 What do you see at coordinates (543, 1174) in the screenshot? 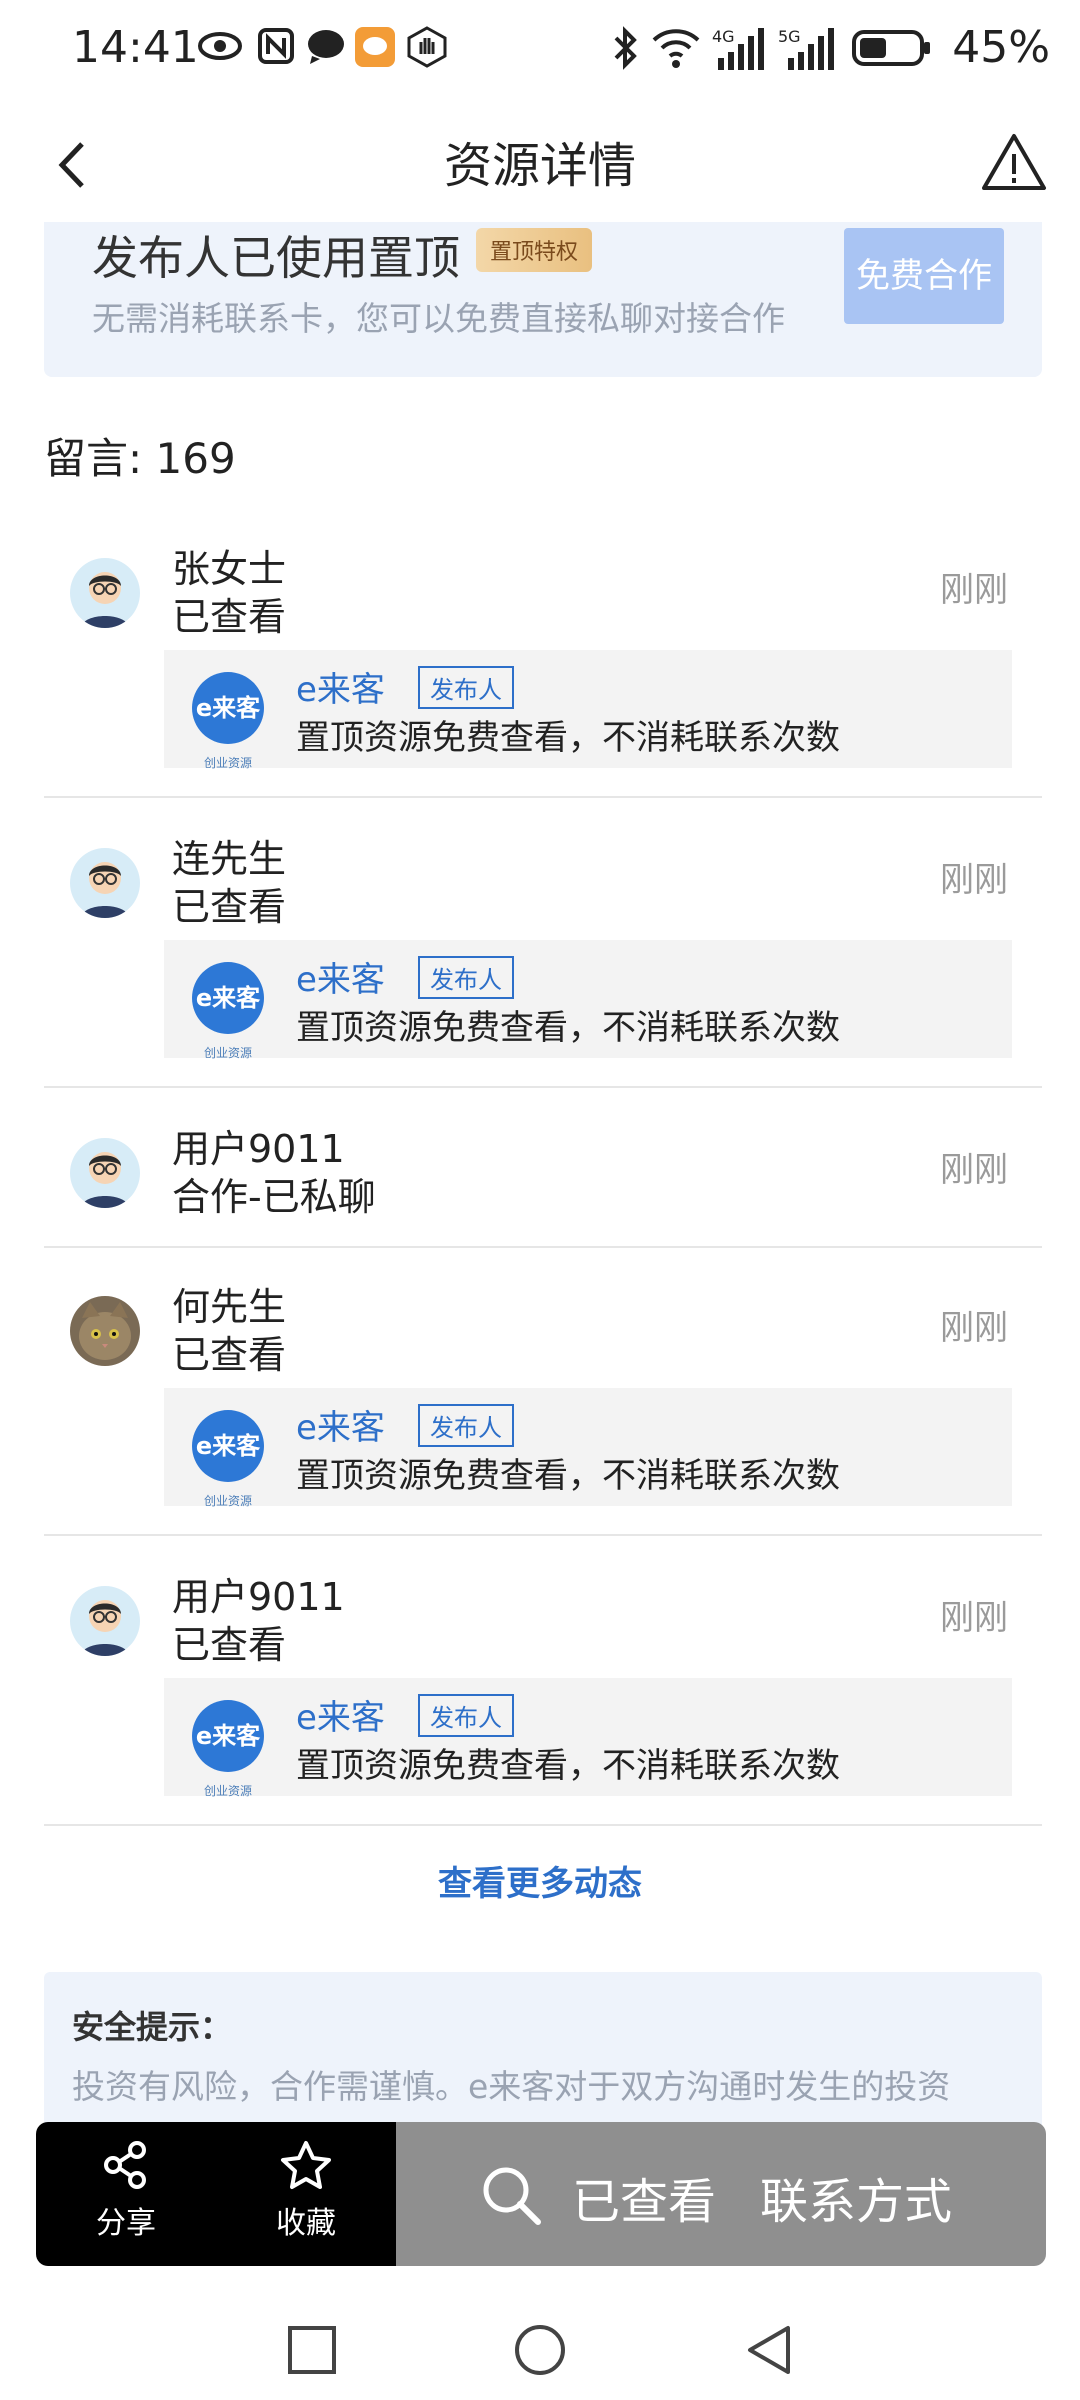
I see `comment-item: 用户9011 合作-已私聊 刚刚` at bounding box center [543, 1174].